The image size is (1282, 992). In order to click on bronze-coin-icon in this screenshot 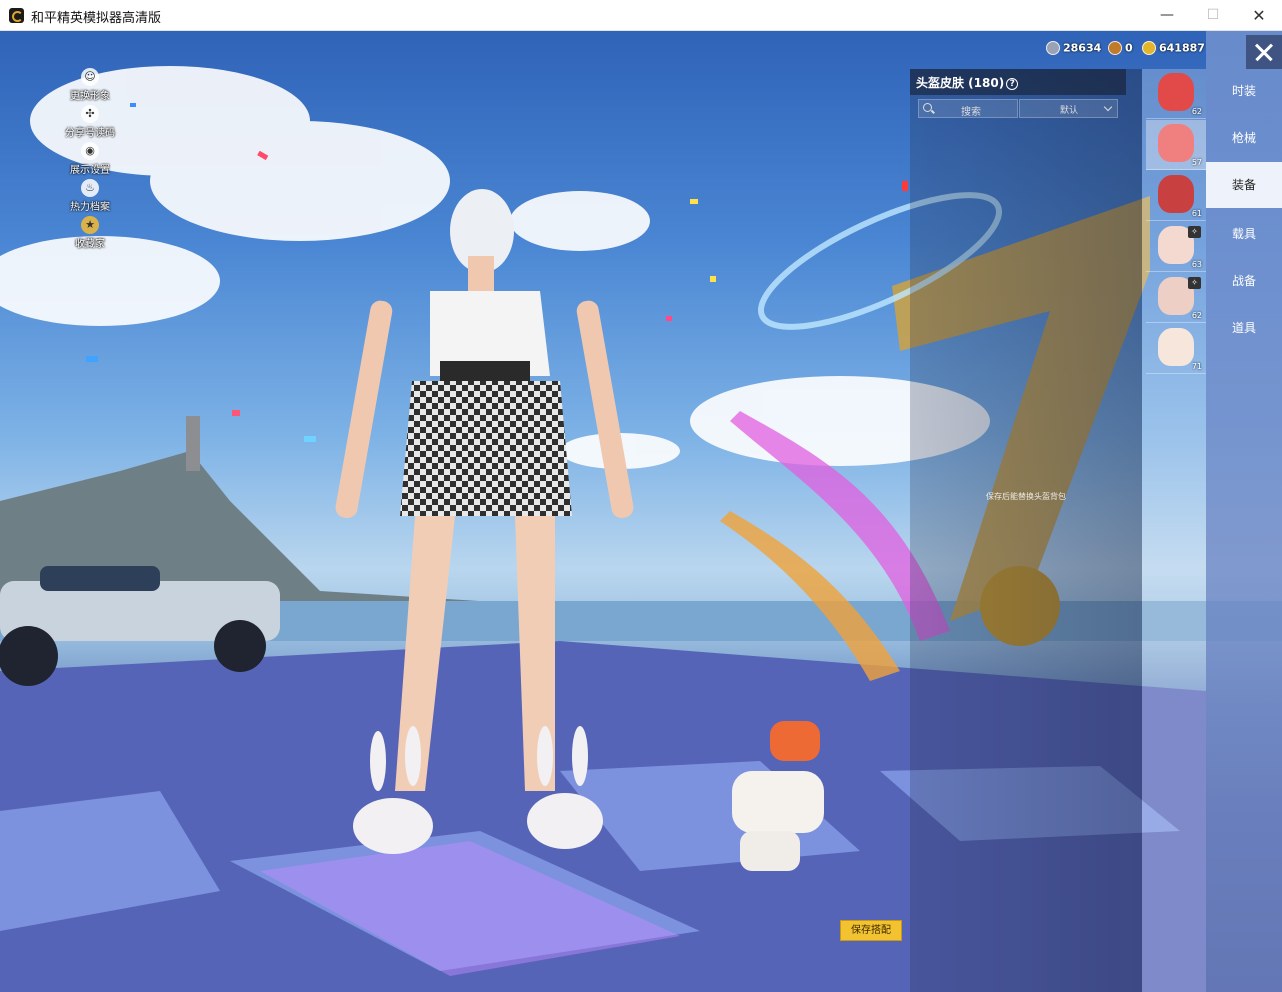, I will do `click(1115, 48)`.